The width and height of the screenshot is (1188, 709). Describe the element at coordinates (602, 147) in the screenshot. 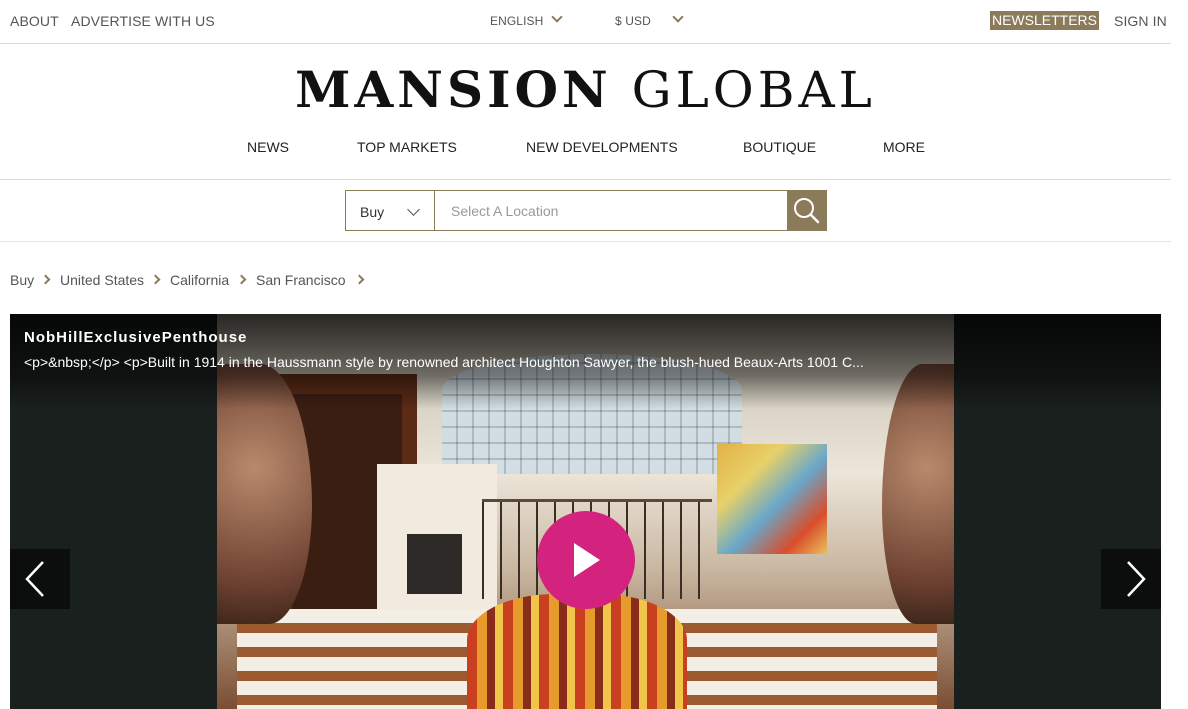

I see `nav-item-new-developments: NEW DEVELOPMENTS` at that location.